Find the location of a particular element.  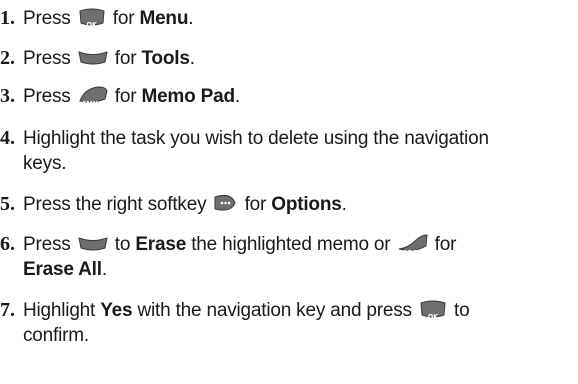

step-number: 2. is located at coordinates (7, 58).